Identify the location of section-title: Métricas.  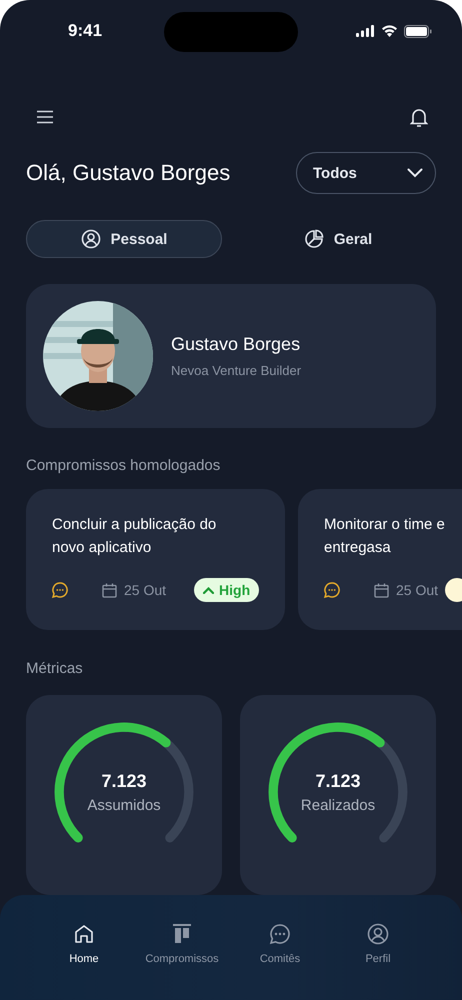
(54, 668).